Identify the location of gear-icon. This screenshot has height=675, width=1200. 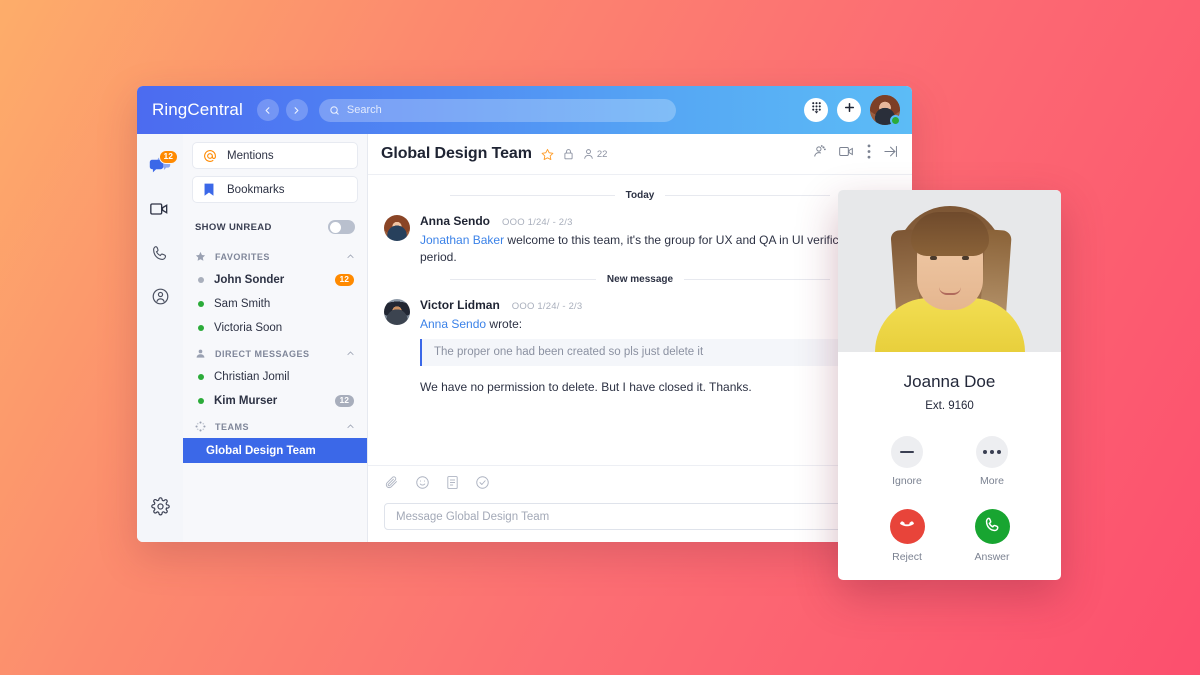
(160, 509).